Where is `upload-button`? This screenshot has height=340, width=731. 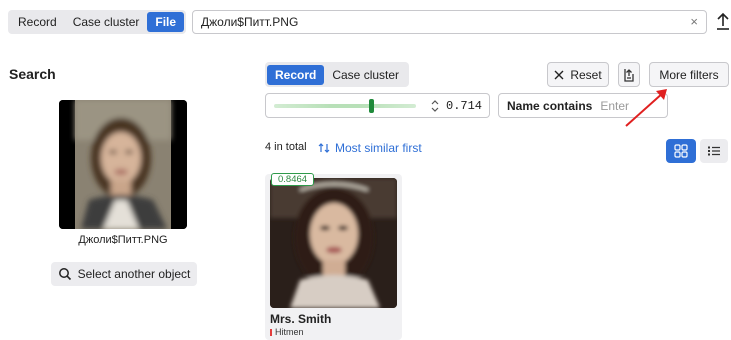 upload-button is located at coordinates (721, 22).